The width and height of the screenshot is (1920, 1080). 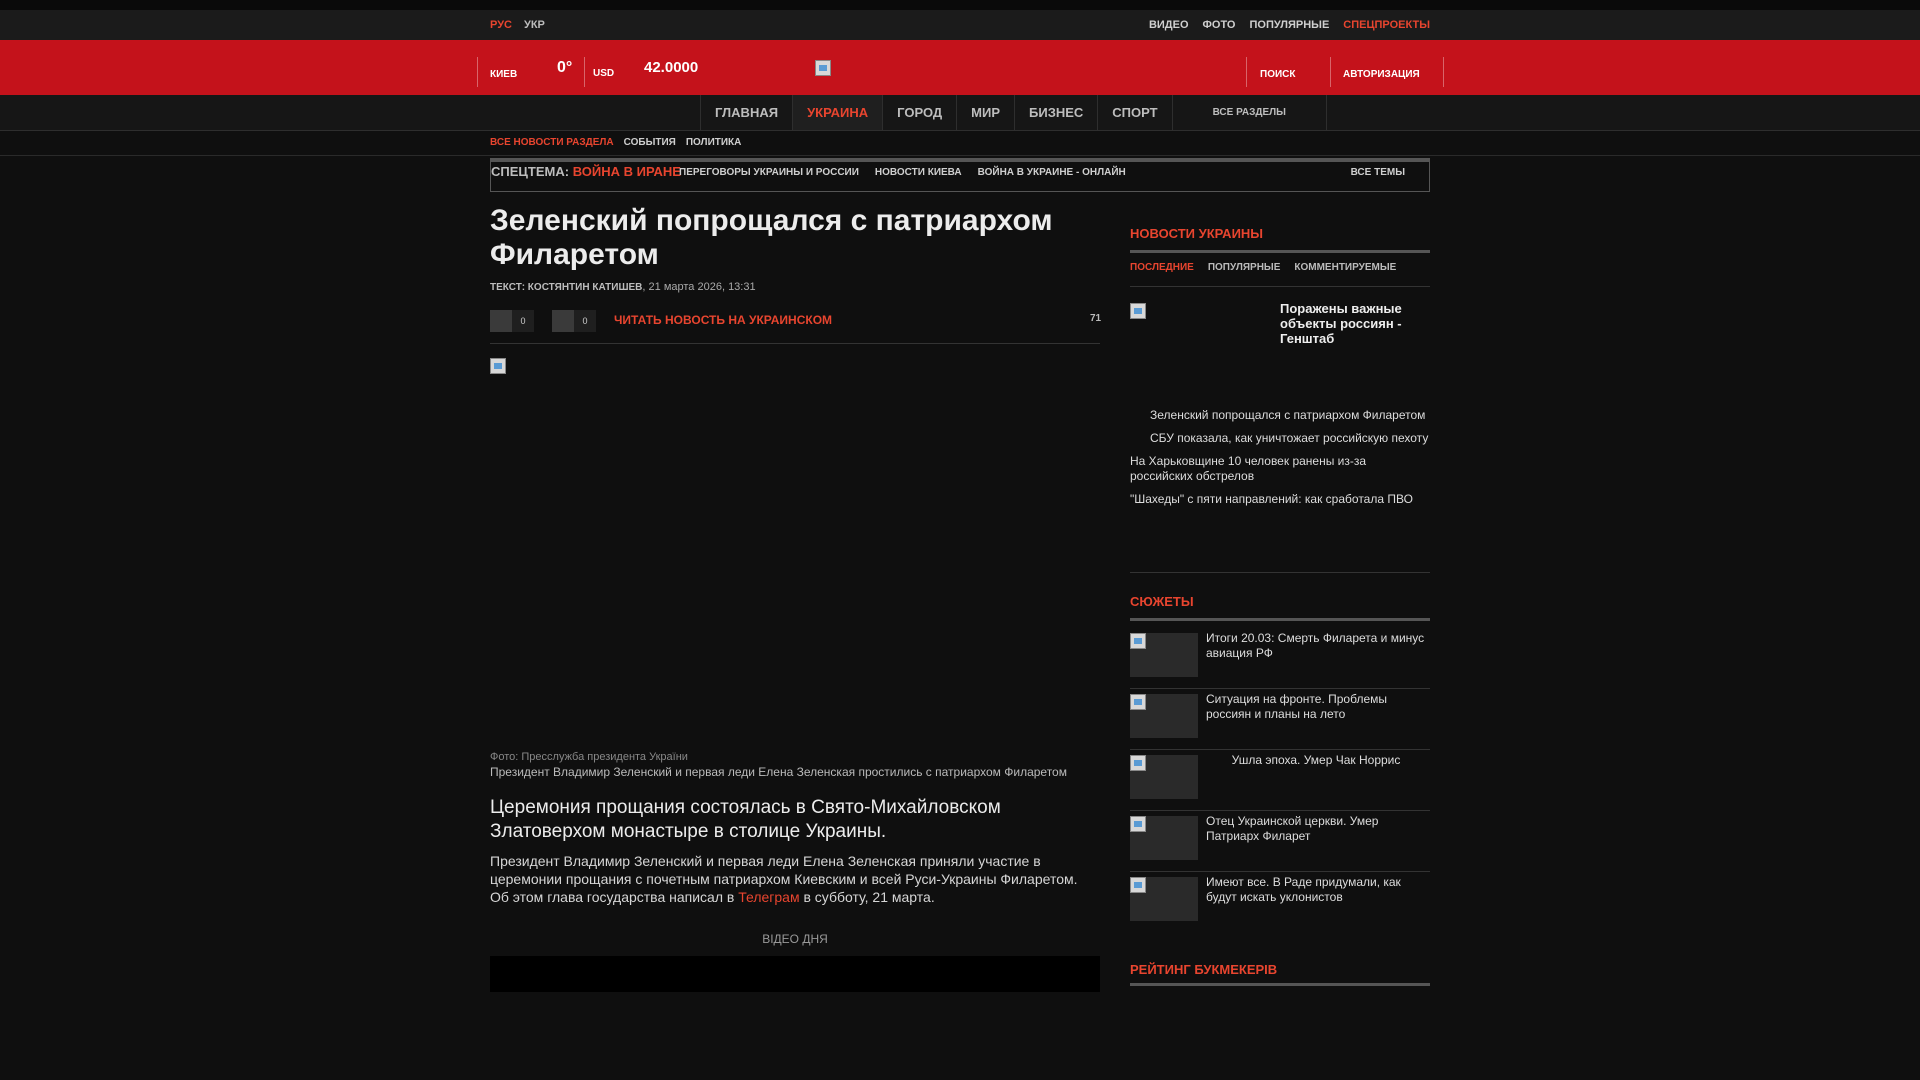 I want to click on top-links: ВИДЕО ФОТО ПОПУЛЯРНЫЕ СПЕЦПРОЕКТЫ, so click(x=1289, y=25).